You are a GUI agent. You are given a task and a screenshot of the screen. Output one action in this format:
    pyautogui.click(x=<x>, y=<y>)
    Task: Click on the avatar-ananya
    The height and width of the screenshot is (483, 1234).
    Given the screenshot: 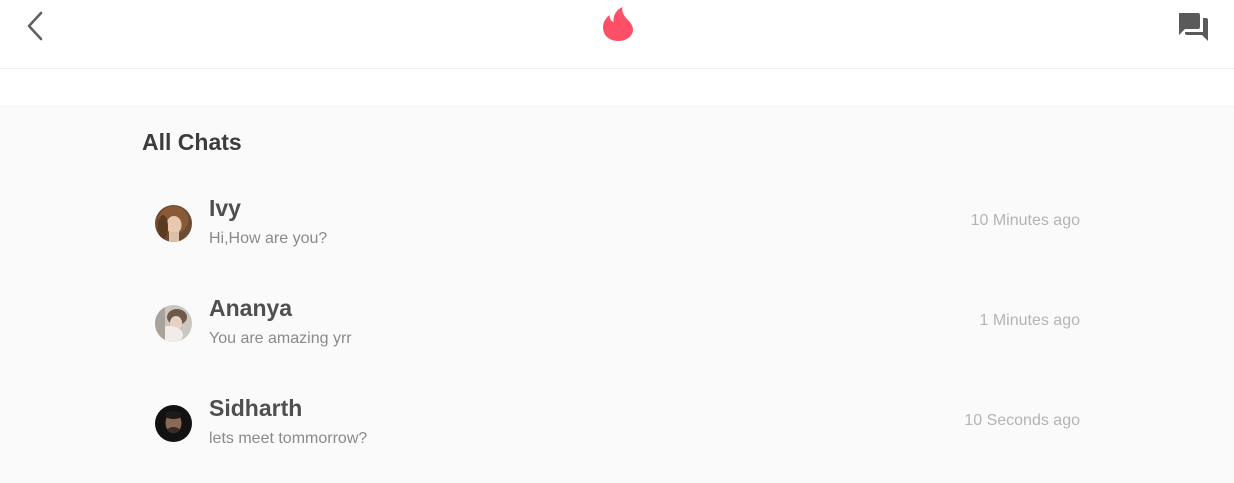 What is the action you would take?
    pyautogui.click(x=173, y=323)
    